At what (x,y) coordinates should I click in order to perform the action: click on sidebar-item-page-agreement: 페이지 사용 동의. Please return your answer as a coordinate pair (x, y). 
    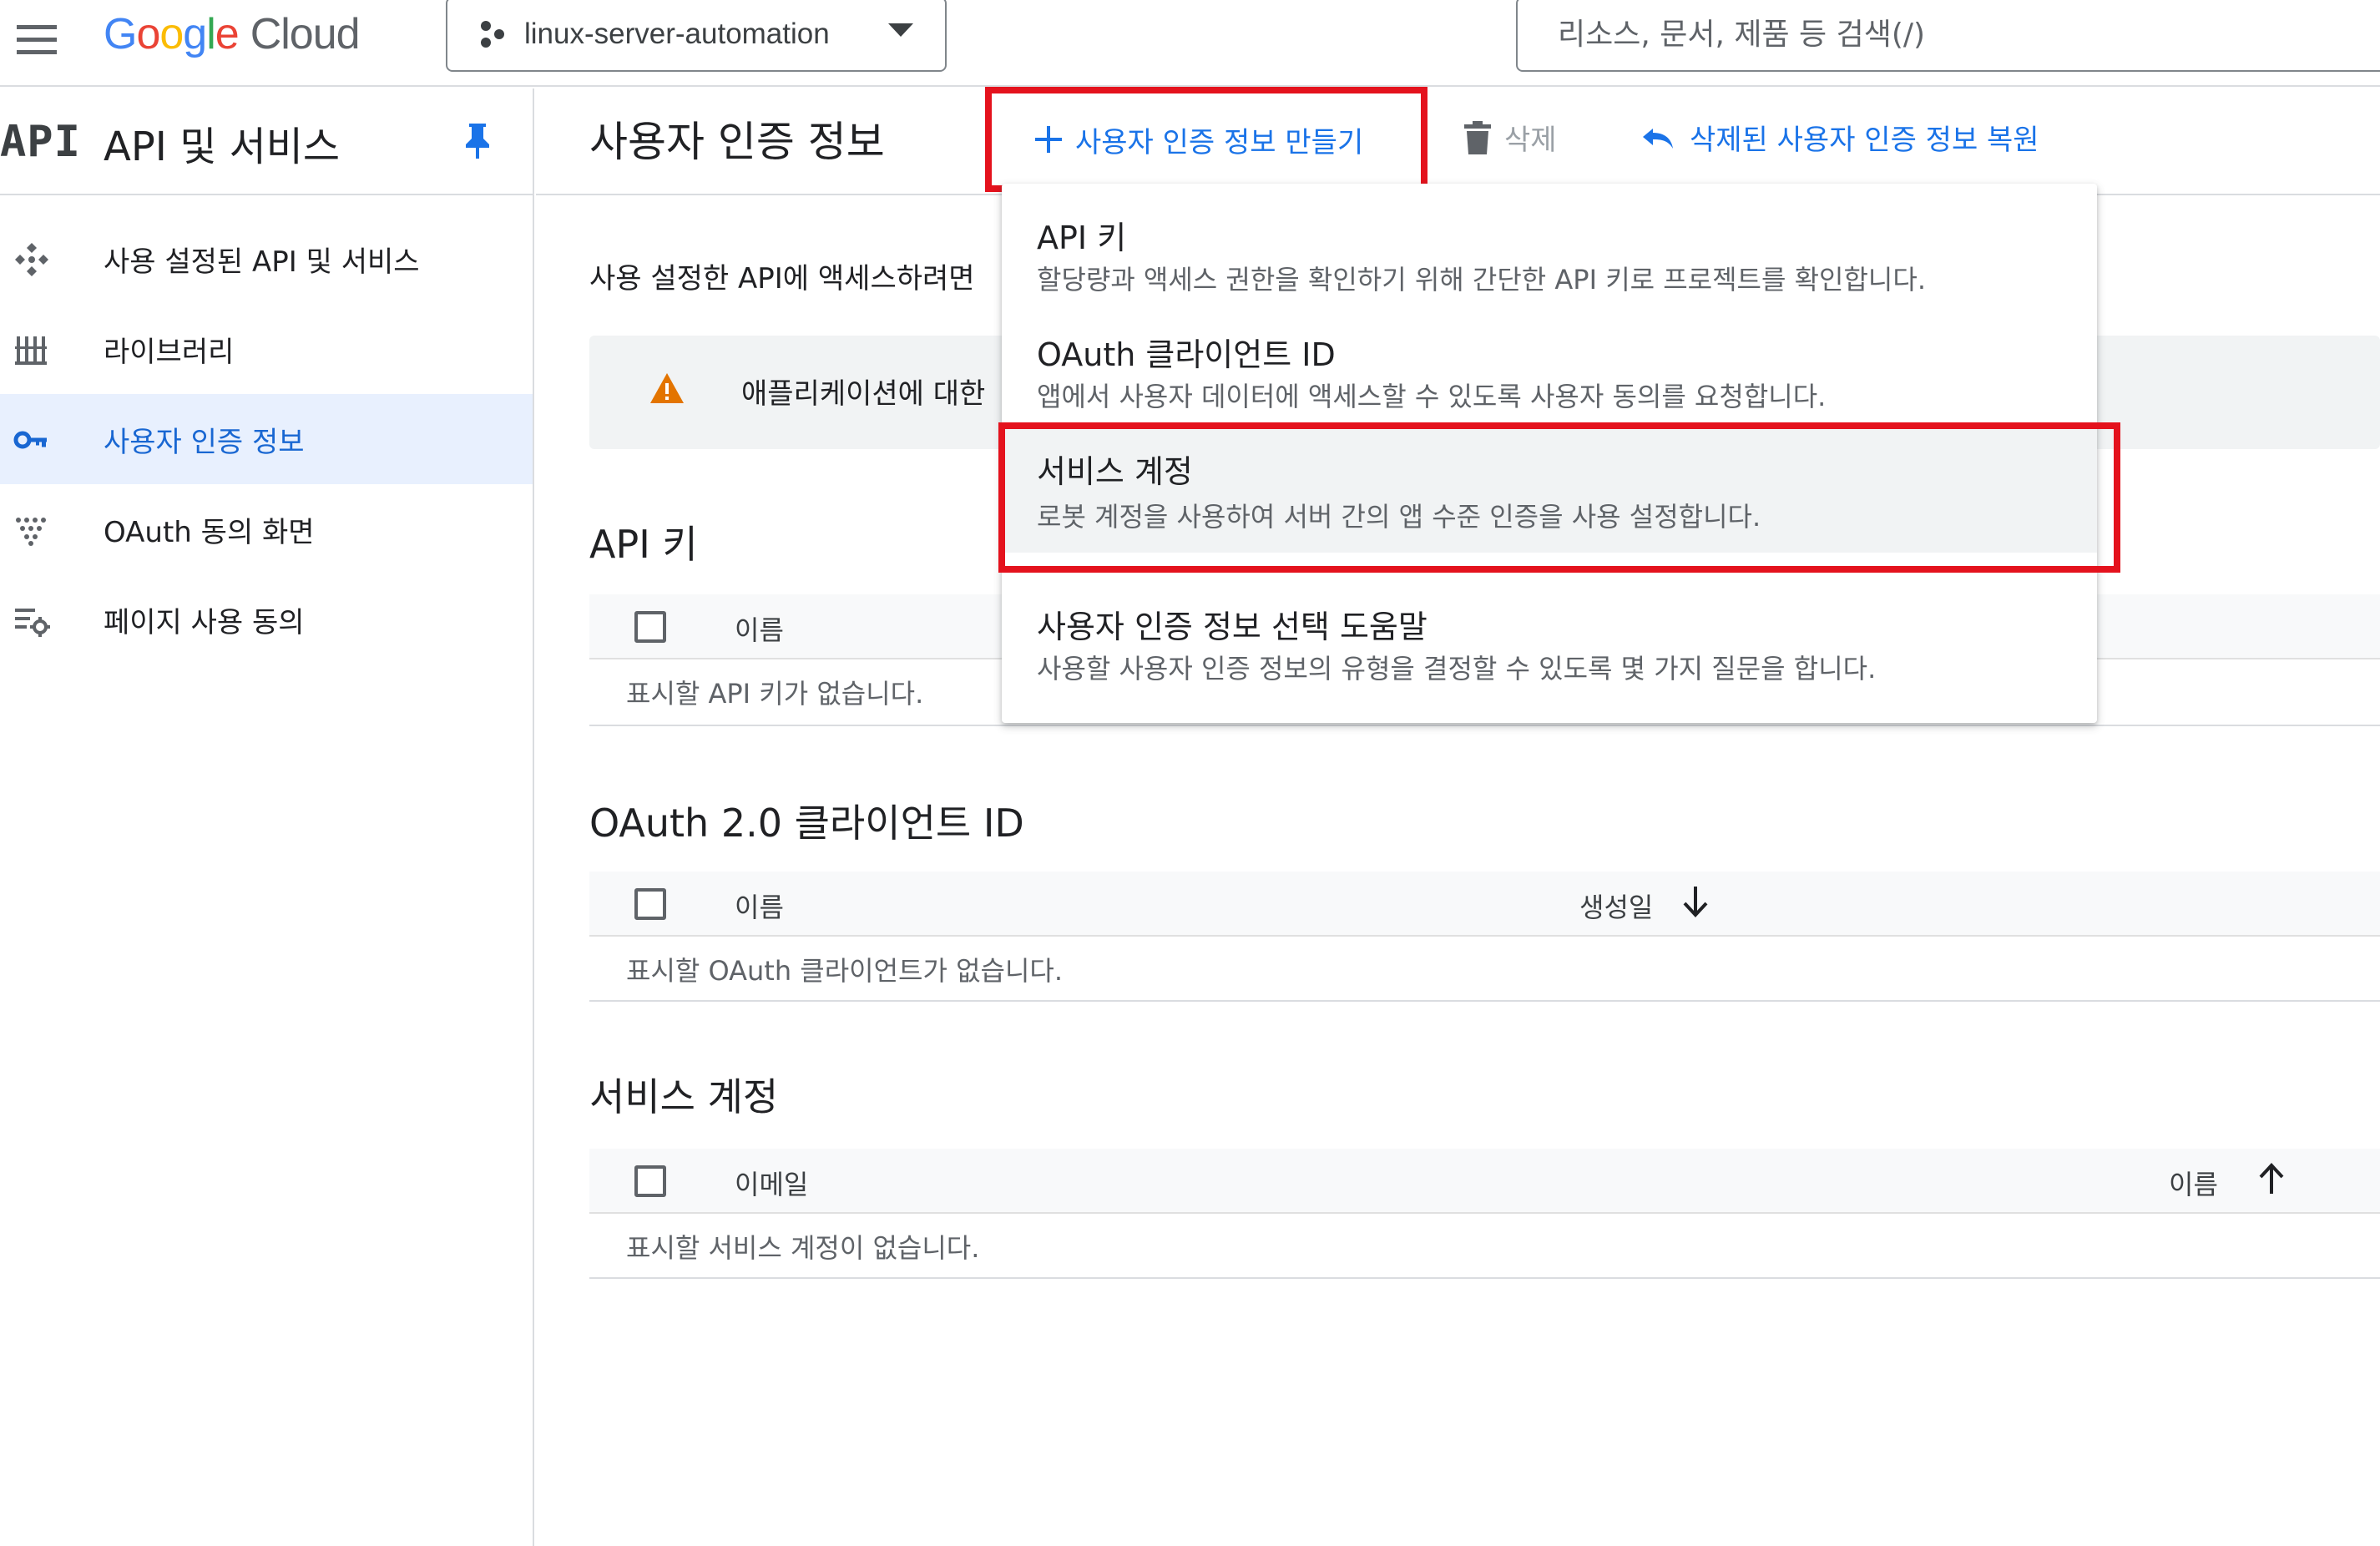
    Looking at the image, I should click on (266, 619).